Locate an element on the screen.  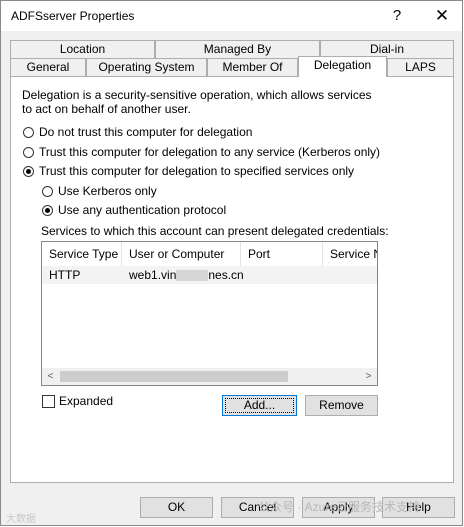
redacted-block is located at coordinates (192, 276).